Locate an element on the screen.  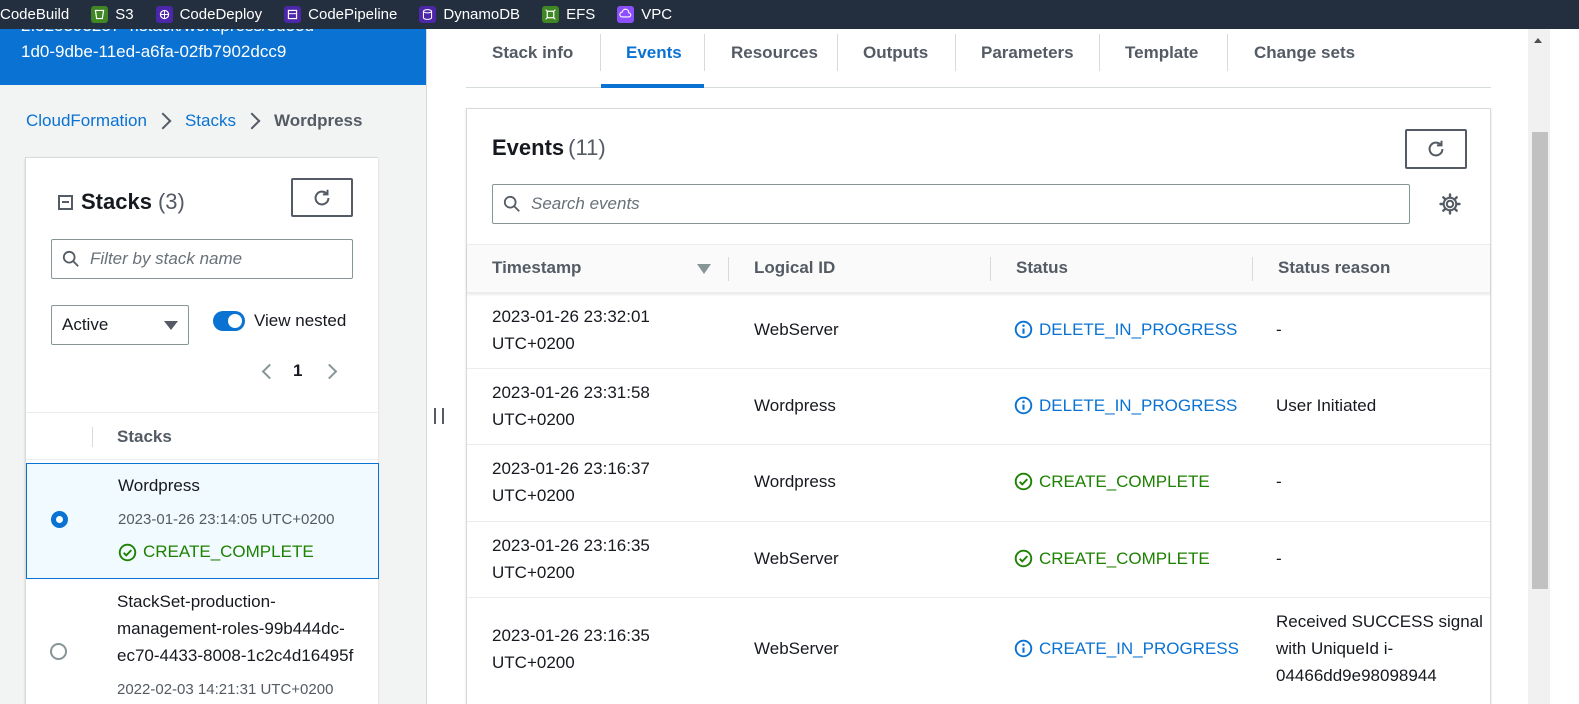
tab-change-sets: Change sets is located at coordinates (1304, 53).